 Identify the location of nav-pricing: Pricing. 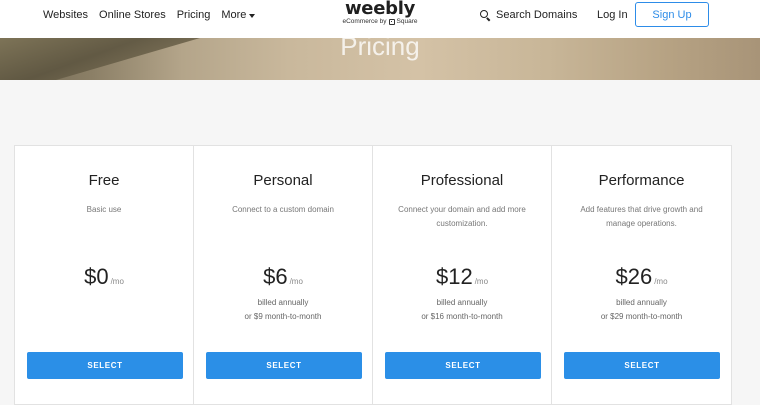
(194, 15).